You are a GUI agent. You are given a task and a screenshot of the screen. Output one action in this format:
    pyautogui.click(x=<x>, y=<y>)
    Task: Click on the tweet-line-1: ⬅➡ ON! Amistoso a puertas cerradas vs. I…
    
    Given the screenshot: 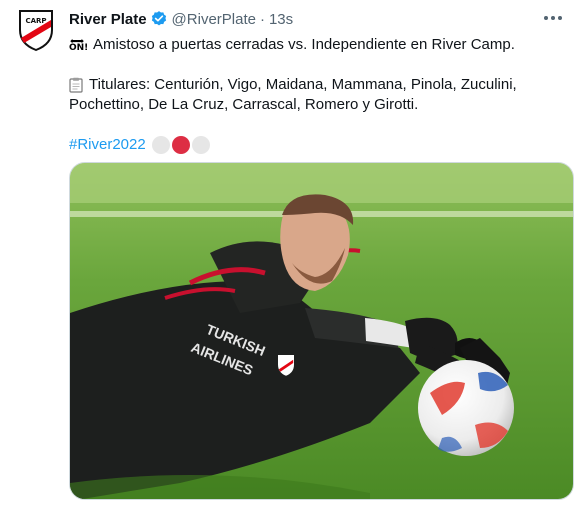 What is the action you would take?
    pyautogui.click(x=314, y=45)
    